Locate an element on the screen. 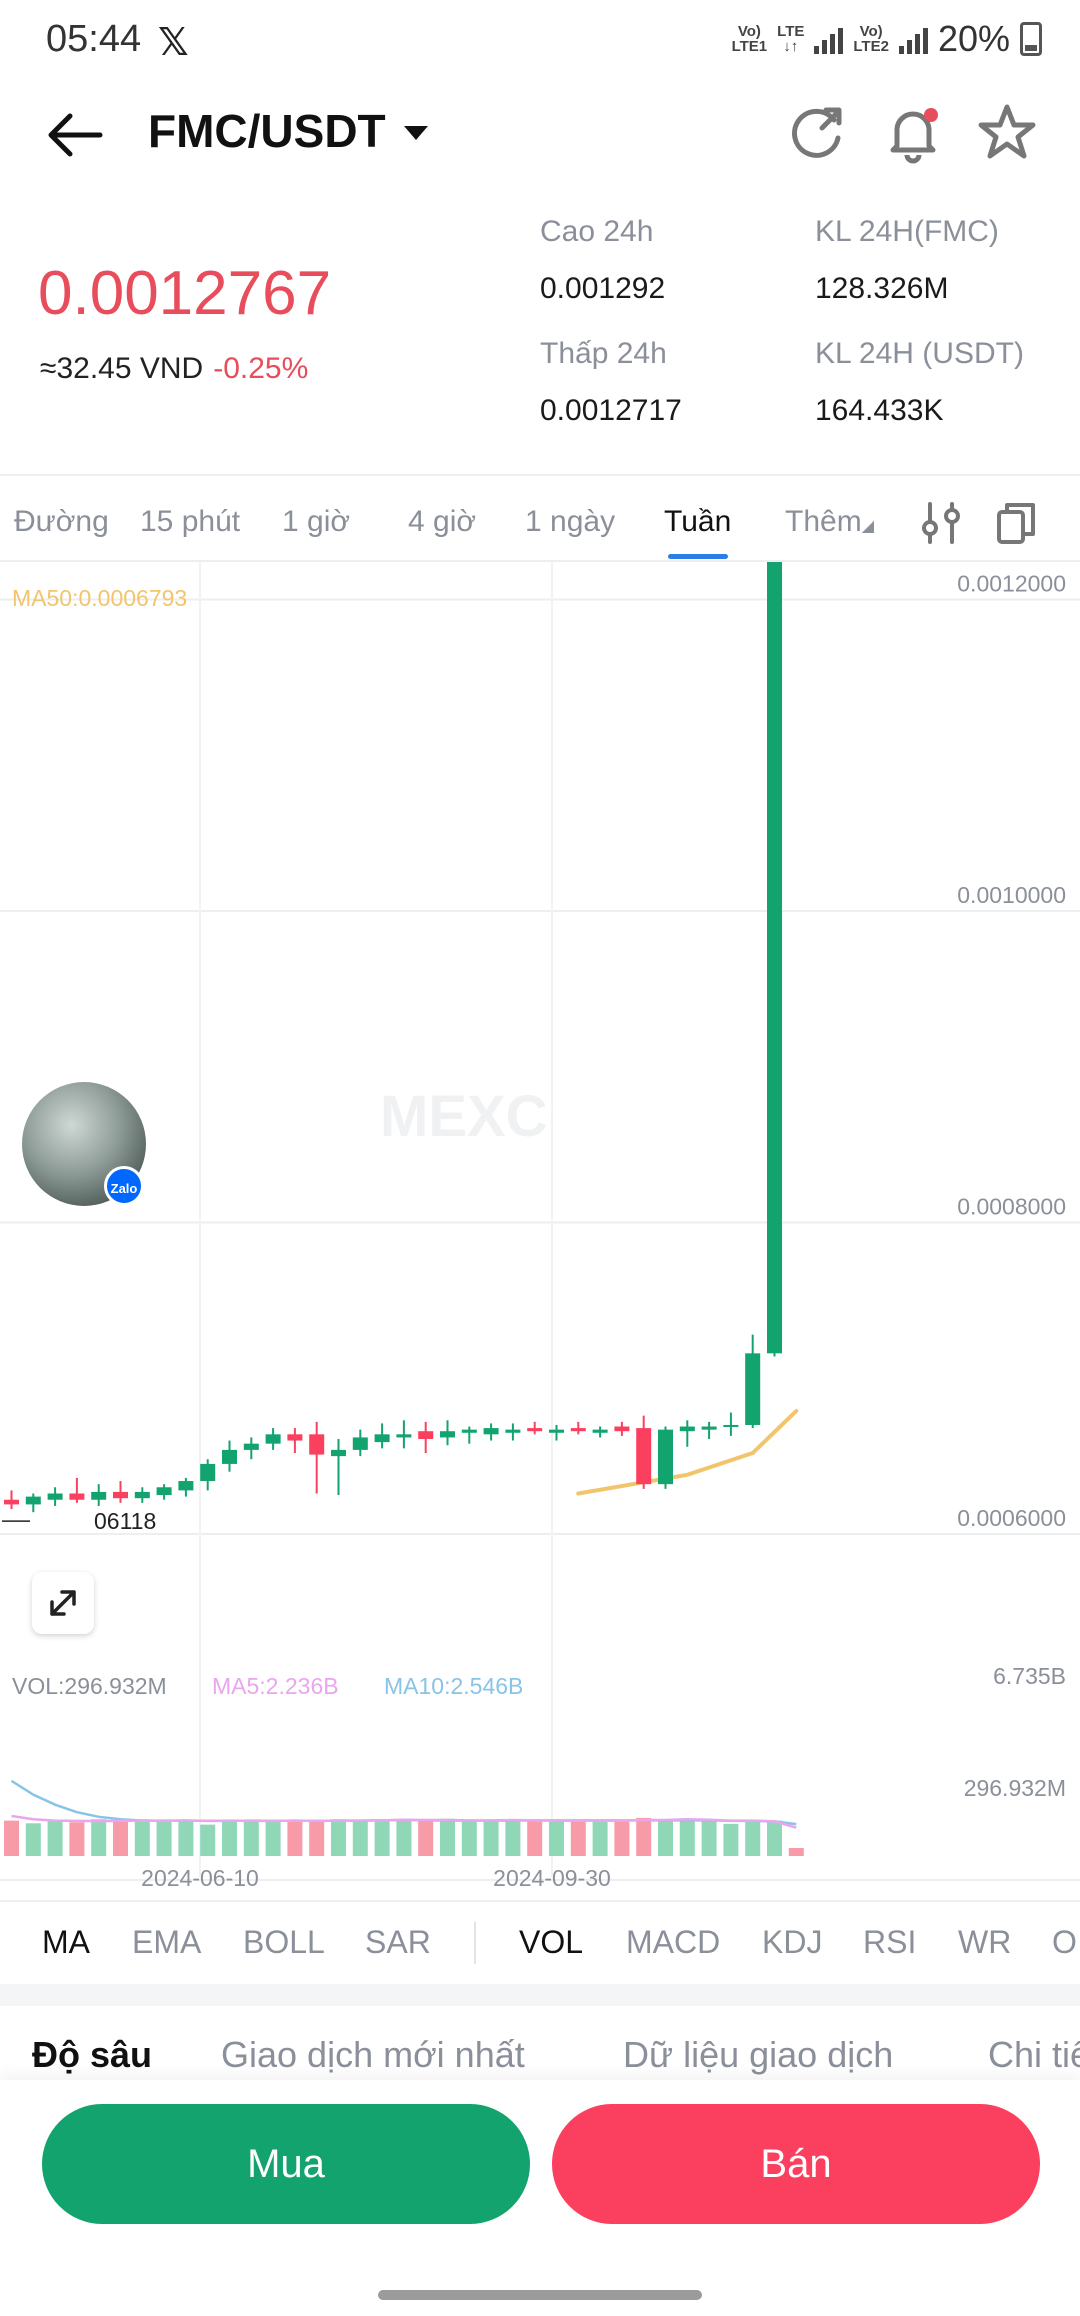 This screenshot has width=1080, height=2316. back-arrow-icon is located at coordinates (75, 135).